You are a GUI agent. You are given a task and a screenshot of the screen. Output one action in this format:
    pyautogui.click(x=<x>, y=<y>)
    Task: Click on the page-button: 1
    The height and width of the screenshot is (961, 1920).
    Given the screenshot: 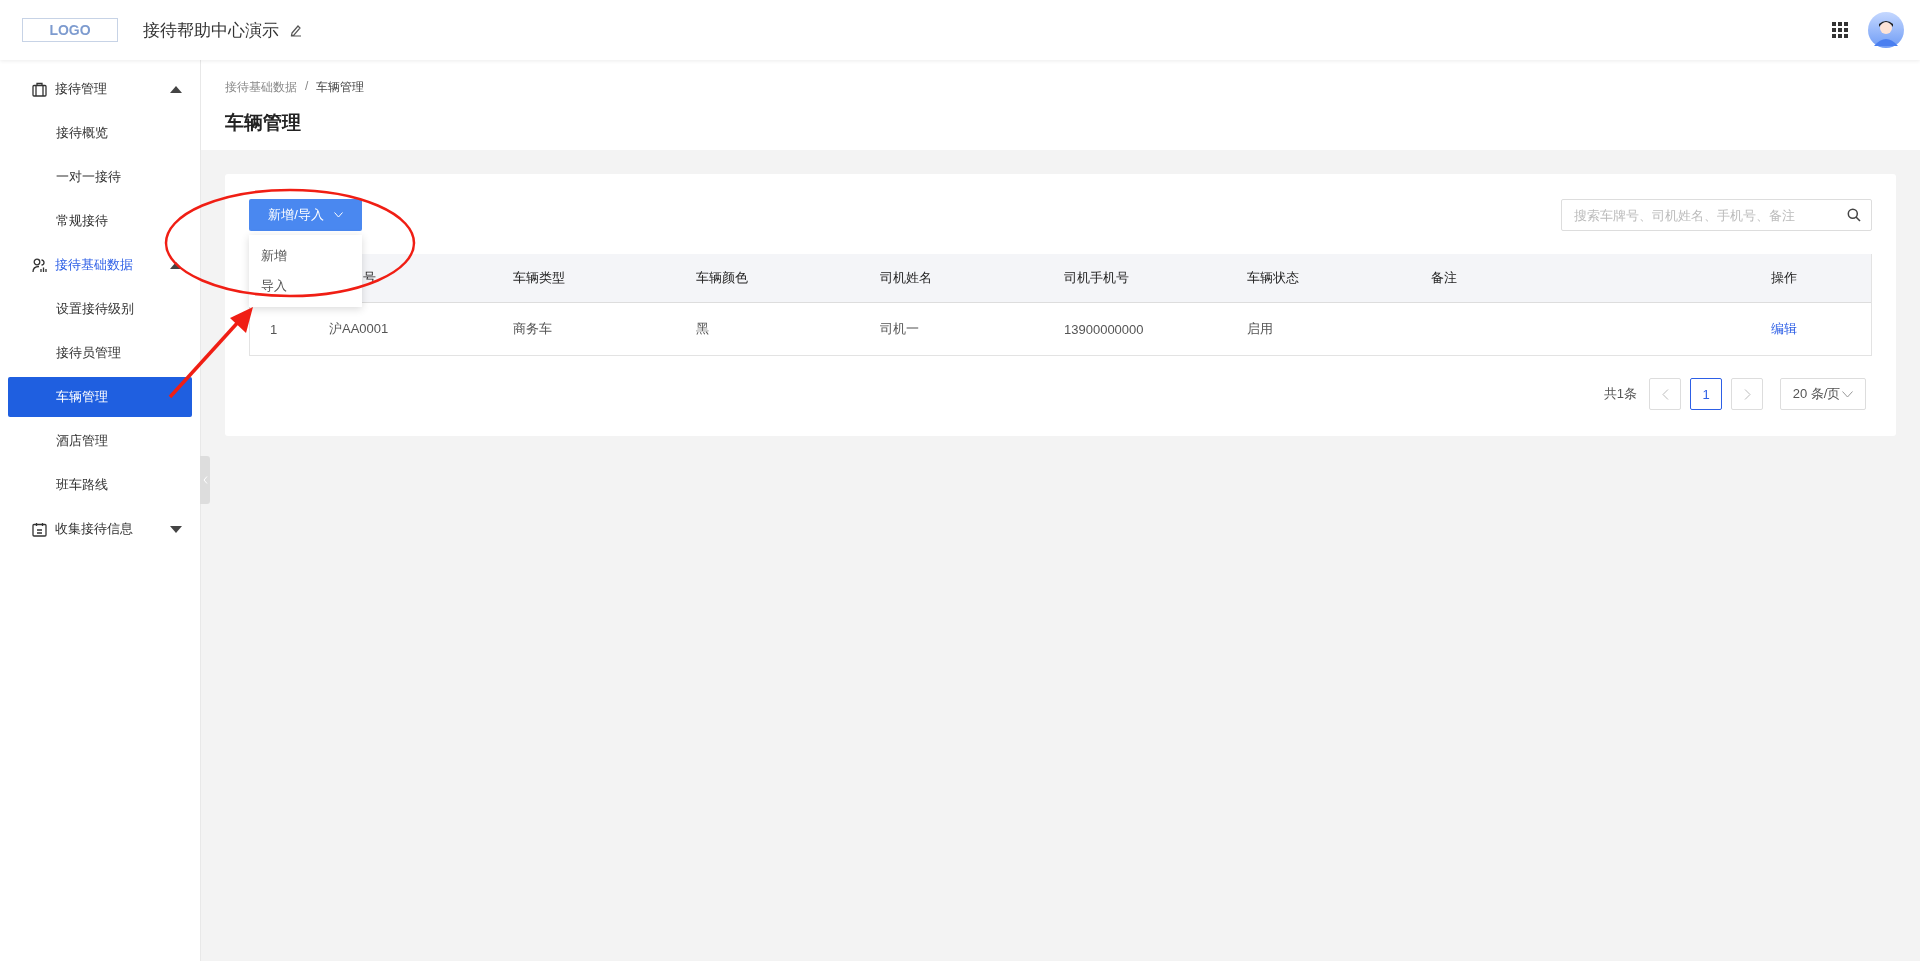 What is the action you would take?
    pyautogui.click(x=1706, y=394)
    